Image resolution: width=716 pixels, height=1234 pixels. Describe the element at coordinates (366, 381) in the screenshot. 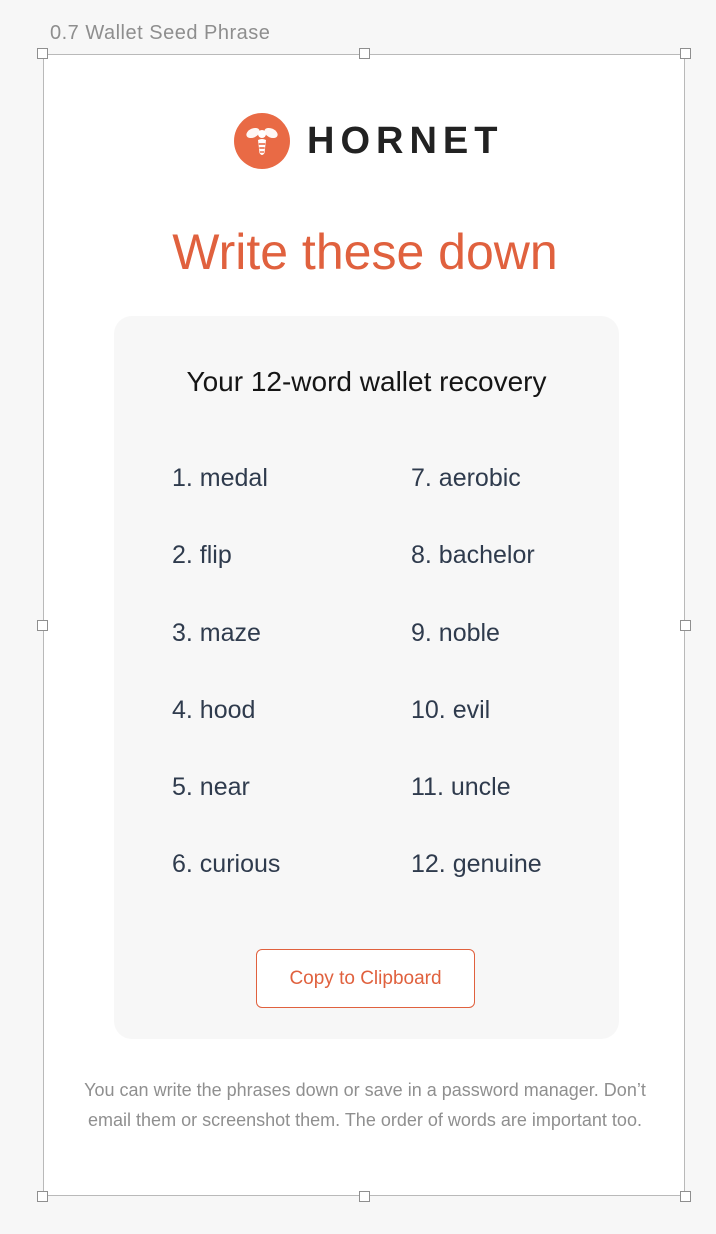

I see `card-title: Your 12-word wallet recovery` at that location.